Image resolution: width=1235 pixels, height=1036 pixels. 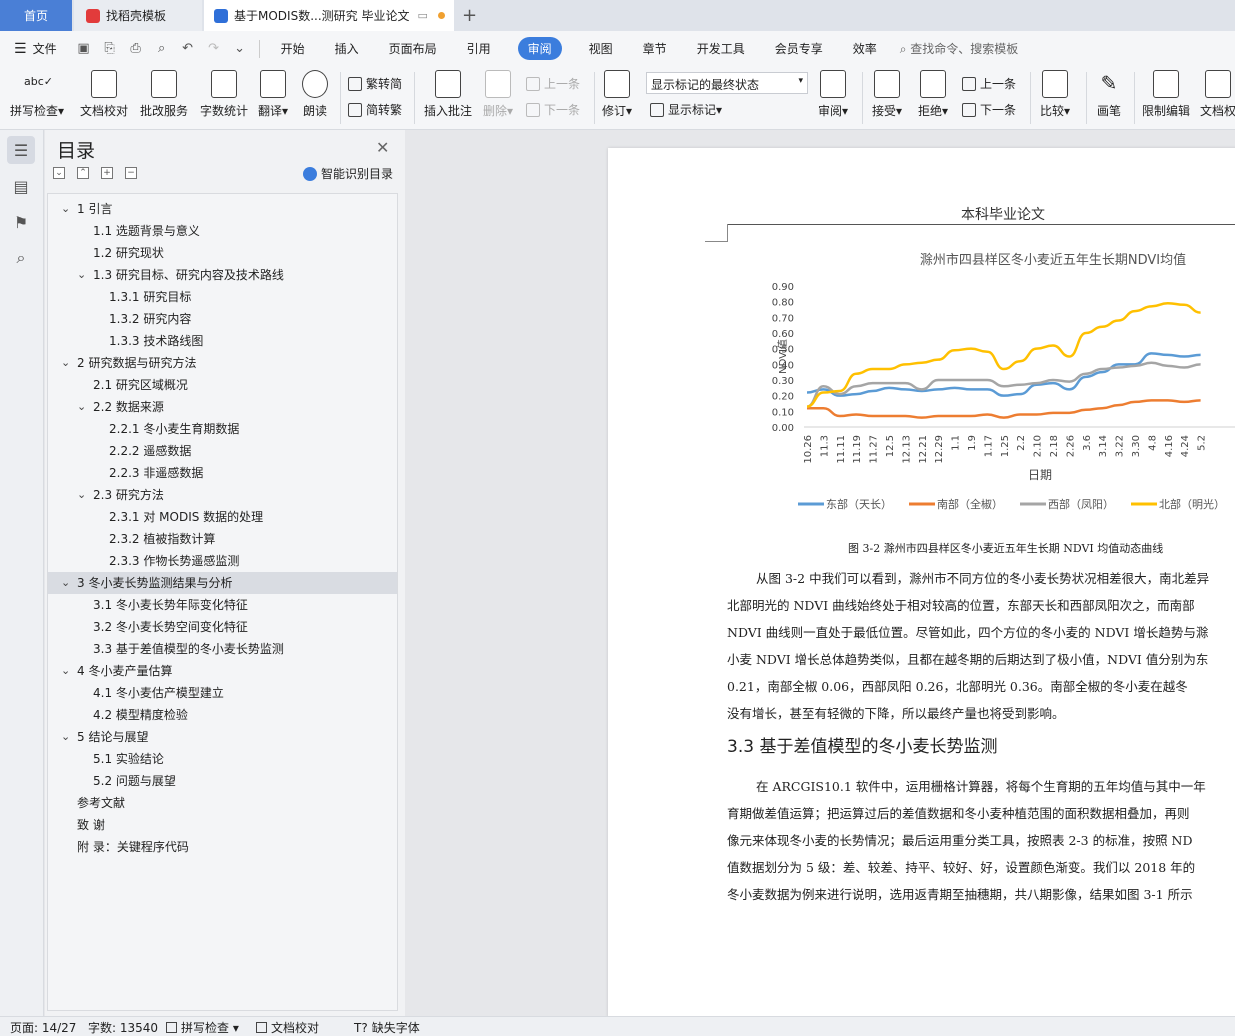 I want to click on more-quick-access-icon: ⌄, so click(x=240, y=49).